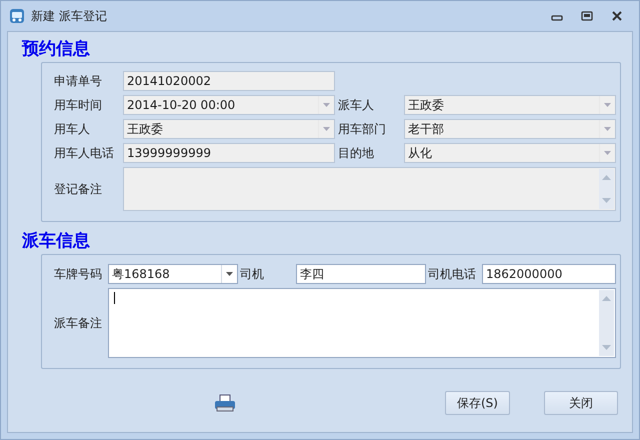 The image size is (640, 440). Describe the element at coordinates (78, 189) in the screenshot. I see `field-label: 登记备注` at that location.